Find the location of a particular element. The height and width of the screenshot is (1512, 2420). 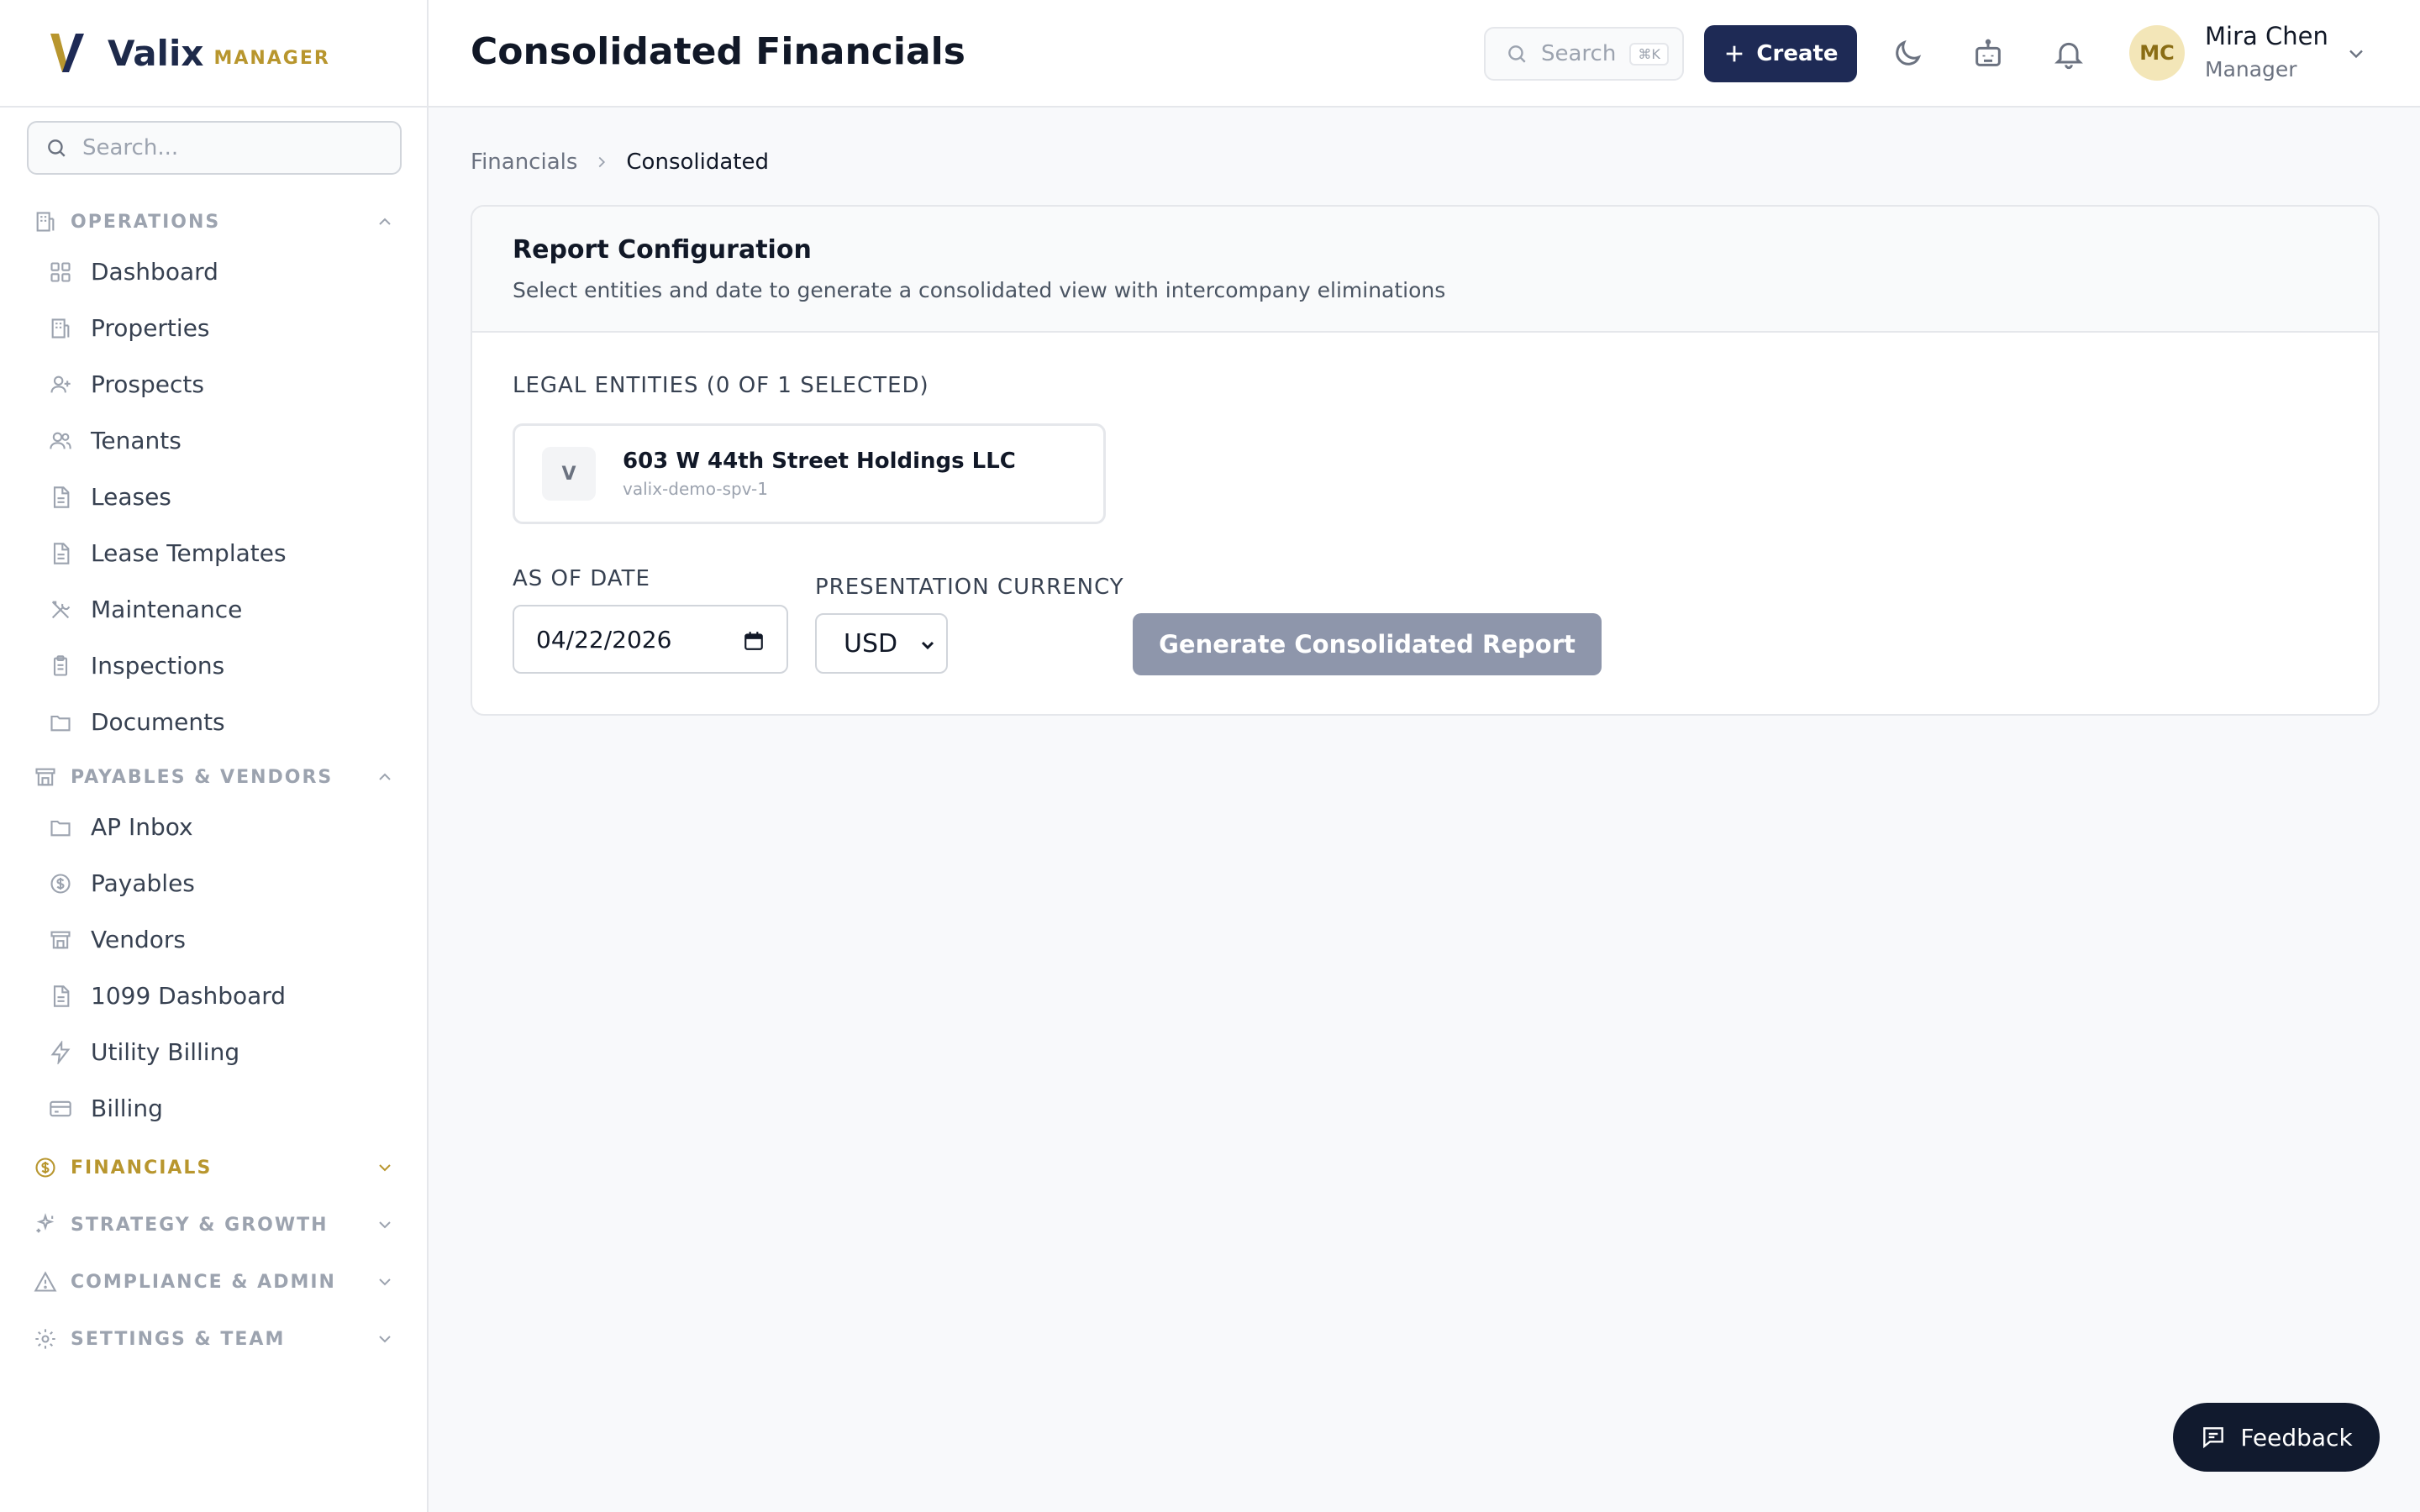

folder-icon is located at coordinates (60, 723).